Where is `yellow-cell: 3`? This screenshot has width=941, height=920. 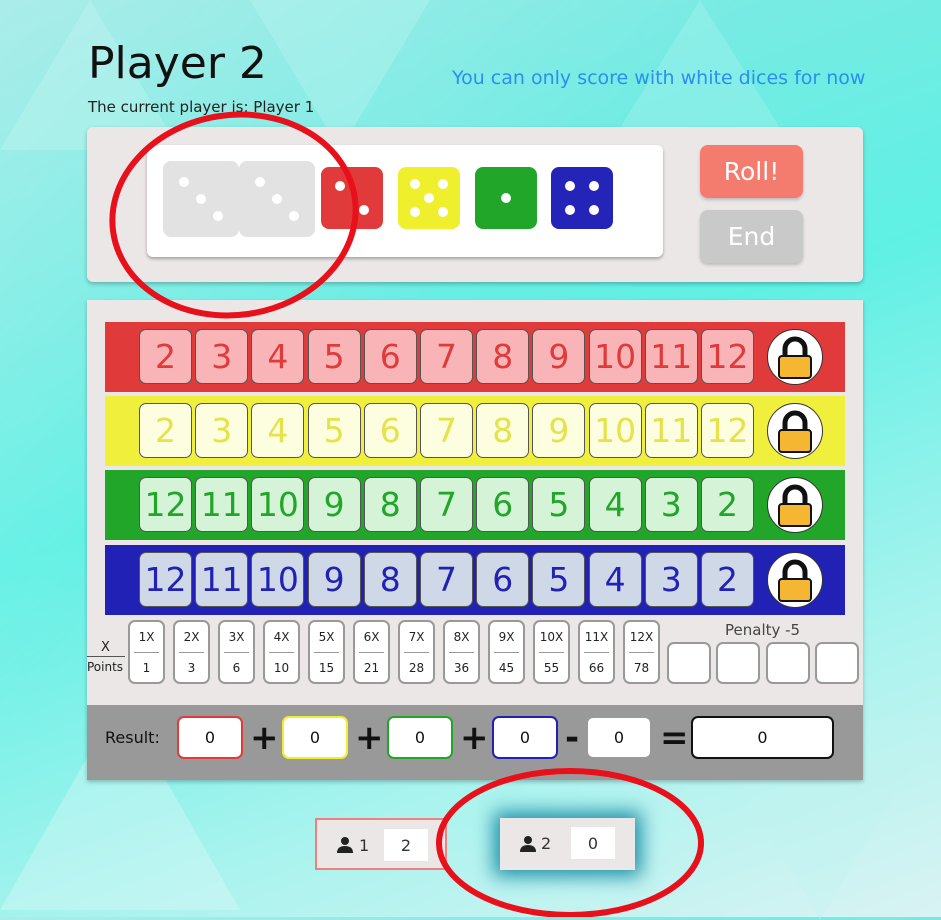
yellow-cell: 3 is located at coordinates (222, 430).